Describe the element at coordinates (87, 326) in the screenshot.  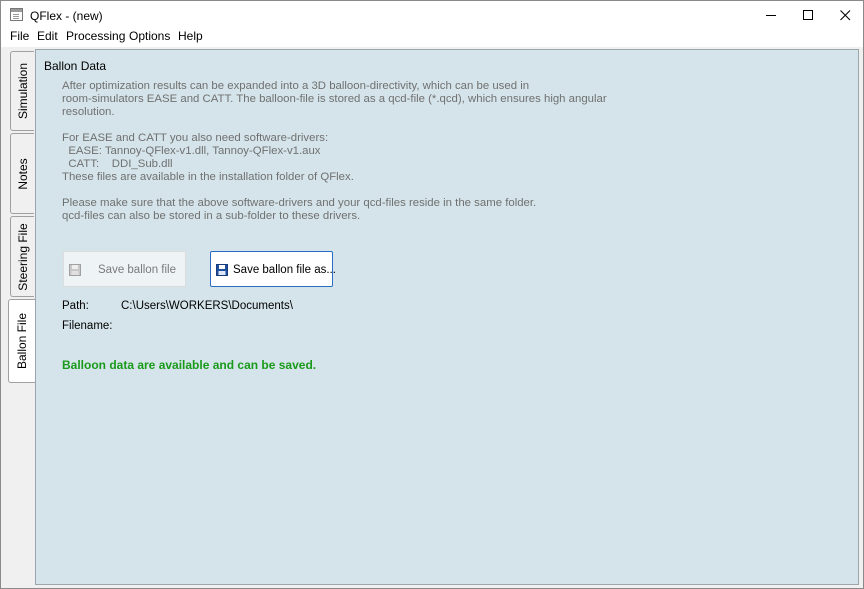
I see `filename-label: Filename:` at that location.